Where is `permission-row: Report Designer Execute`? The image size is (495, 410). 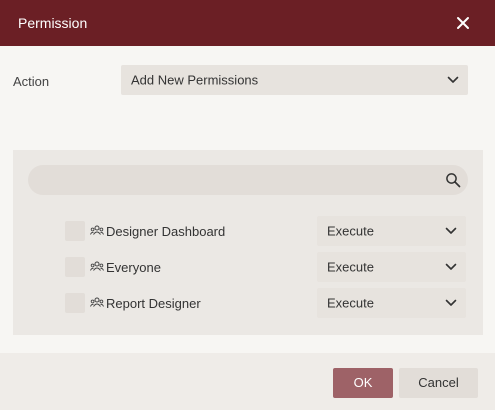
permission-row: Report Designer Execute is located at coordinates (248, 303).